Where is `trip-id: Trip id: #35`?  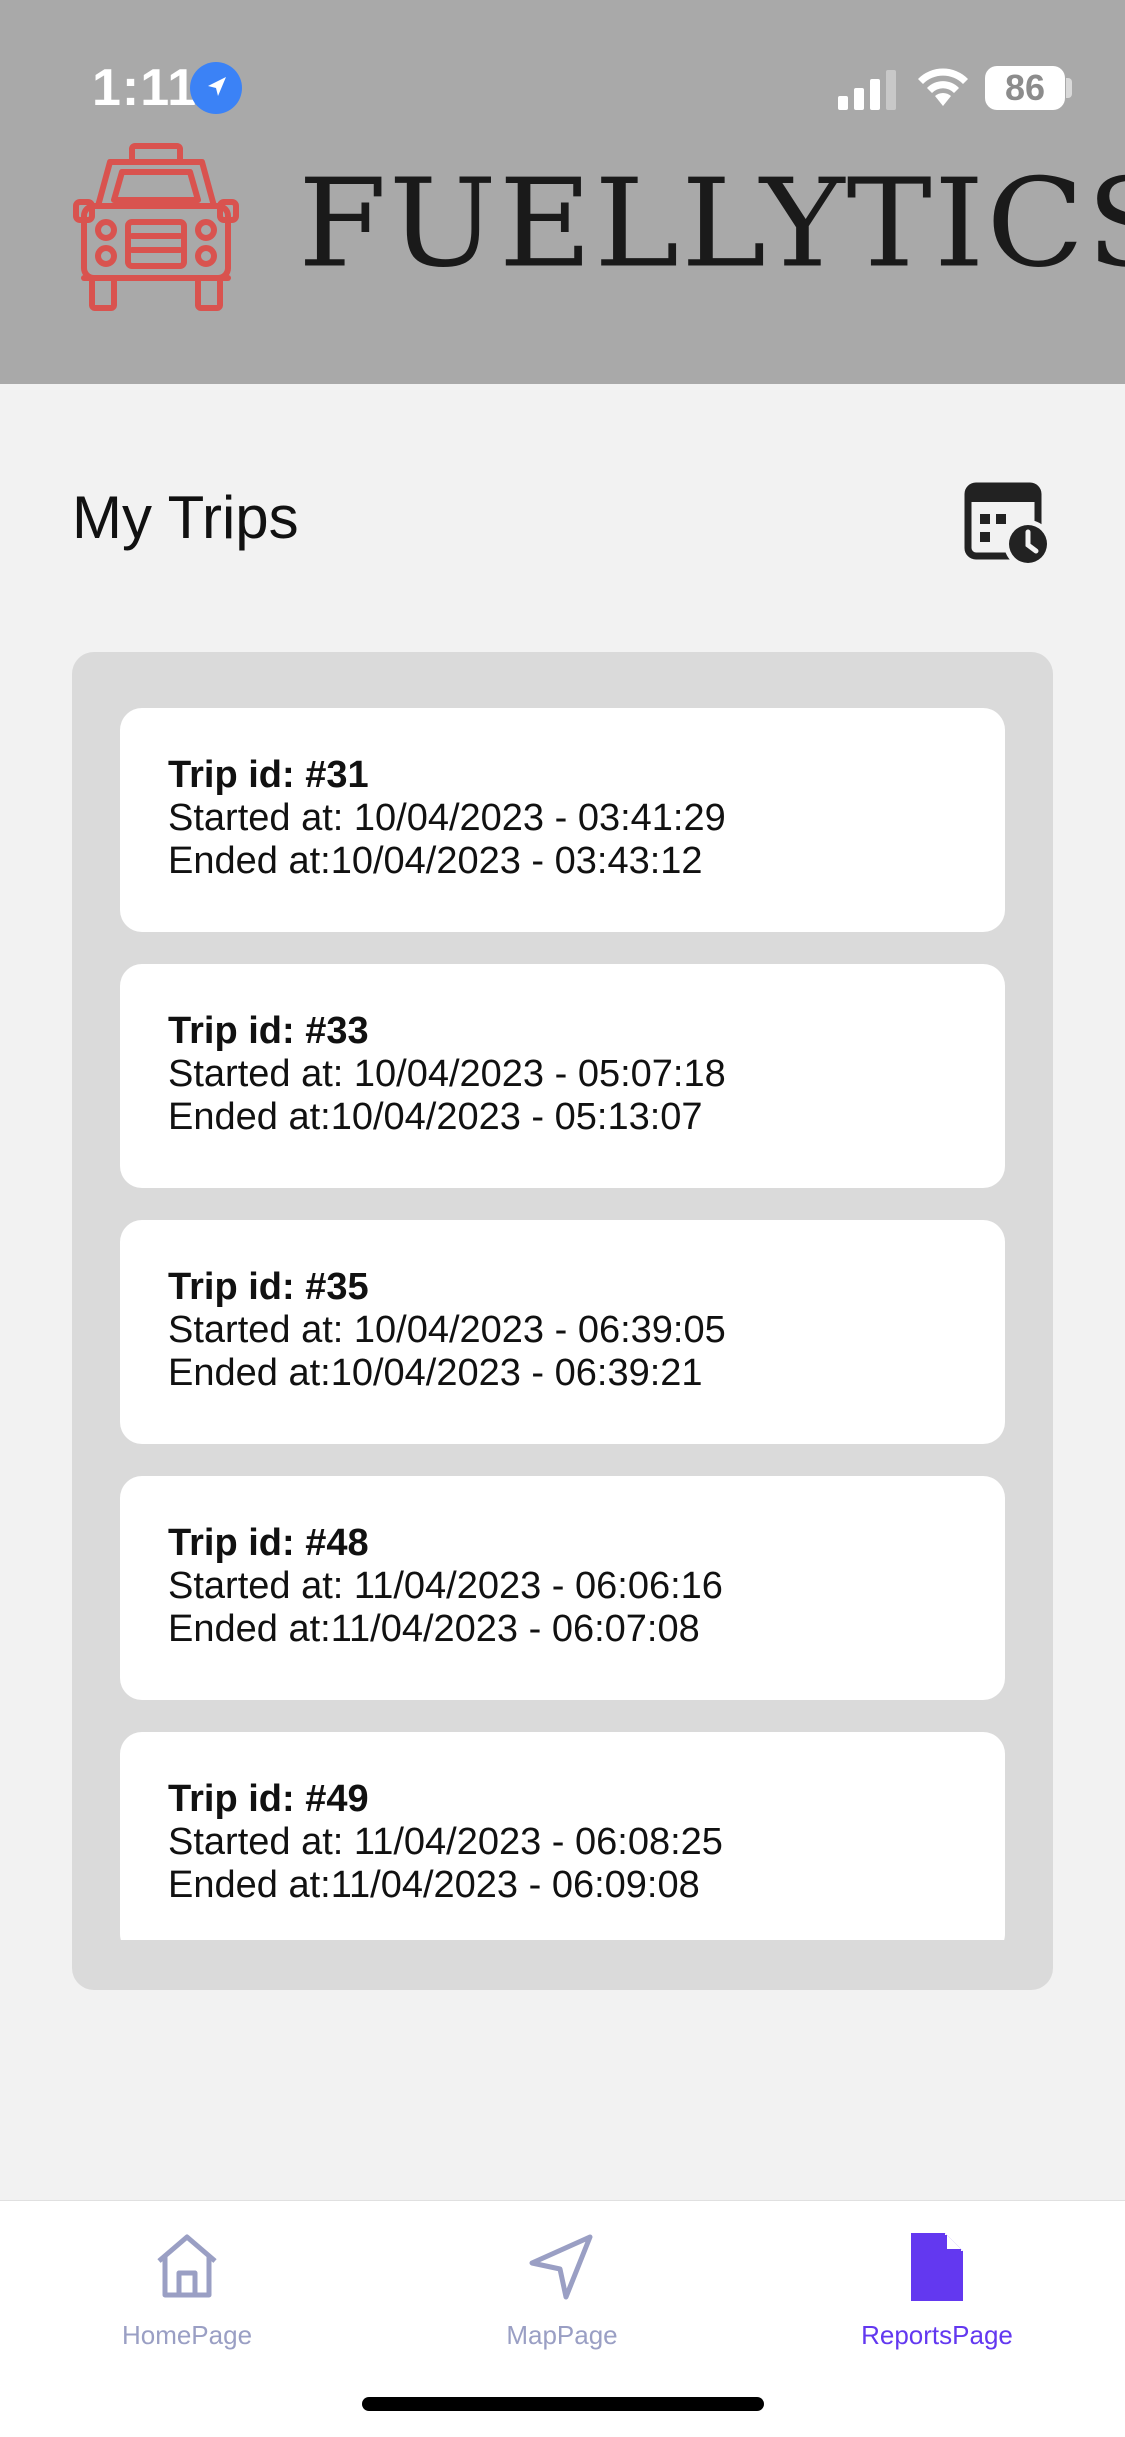
trip-id: Trip id: #35 is located at coordinates (268, 1287).